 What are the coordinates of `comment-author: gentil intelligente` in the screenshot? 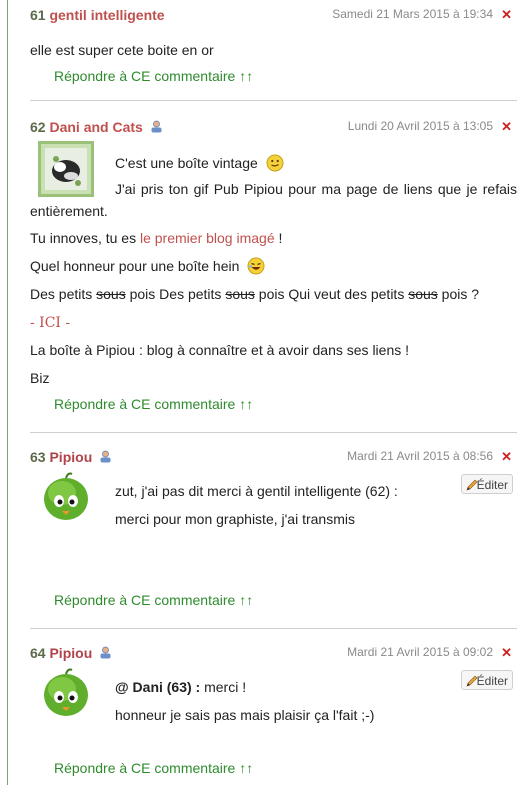 It's located at (106, 15).